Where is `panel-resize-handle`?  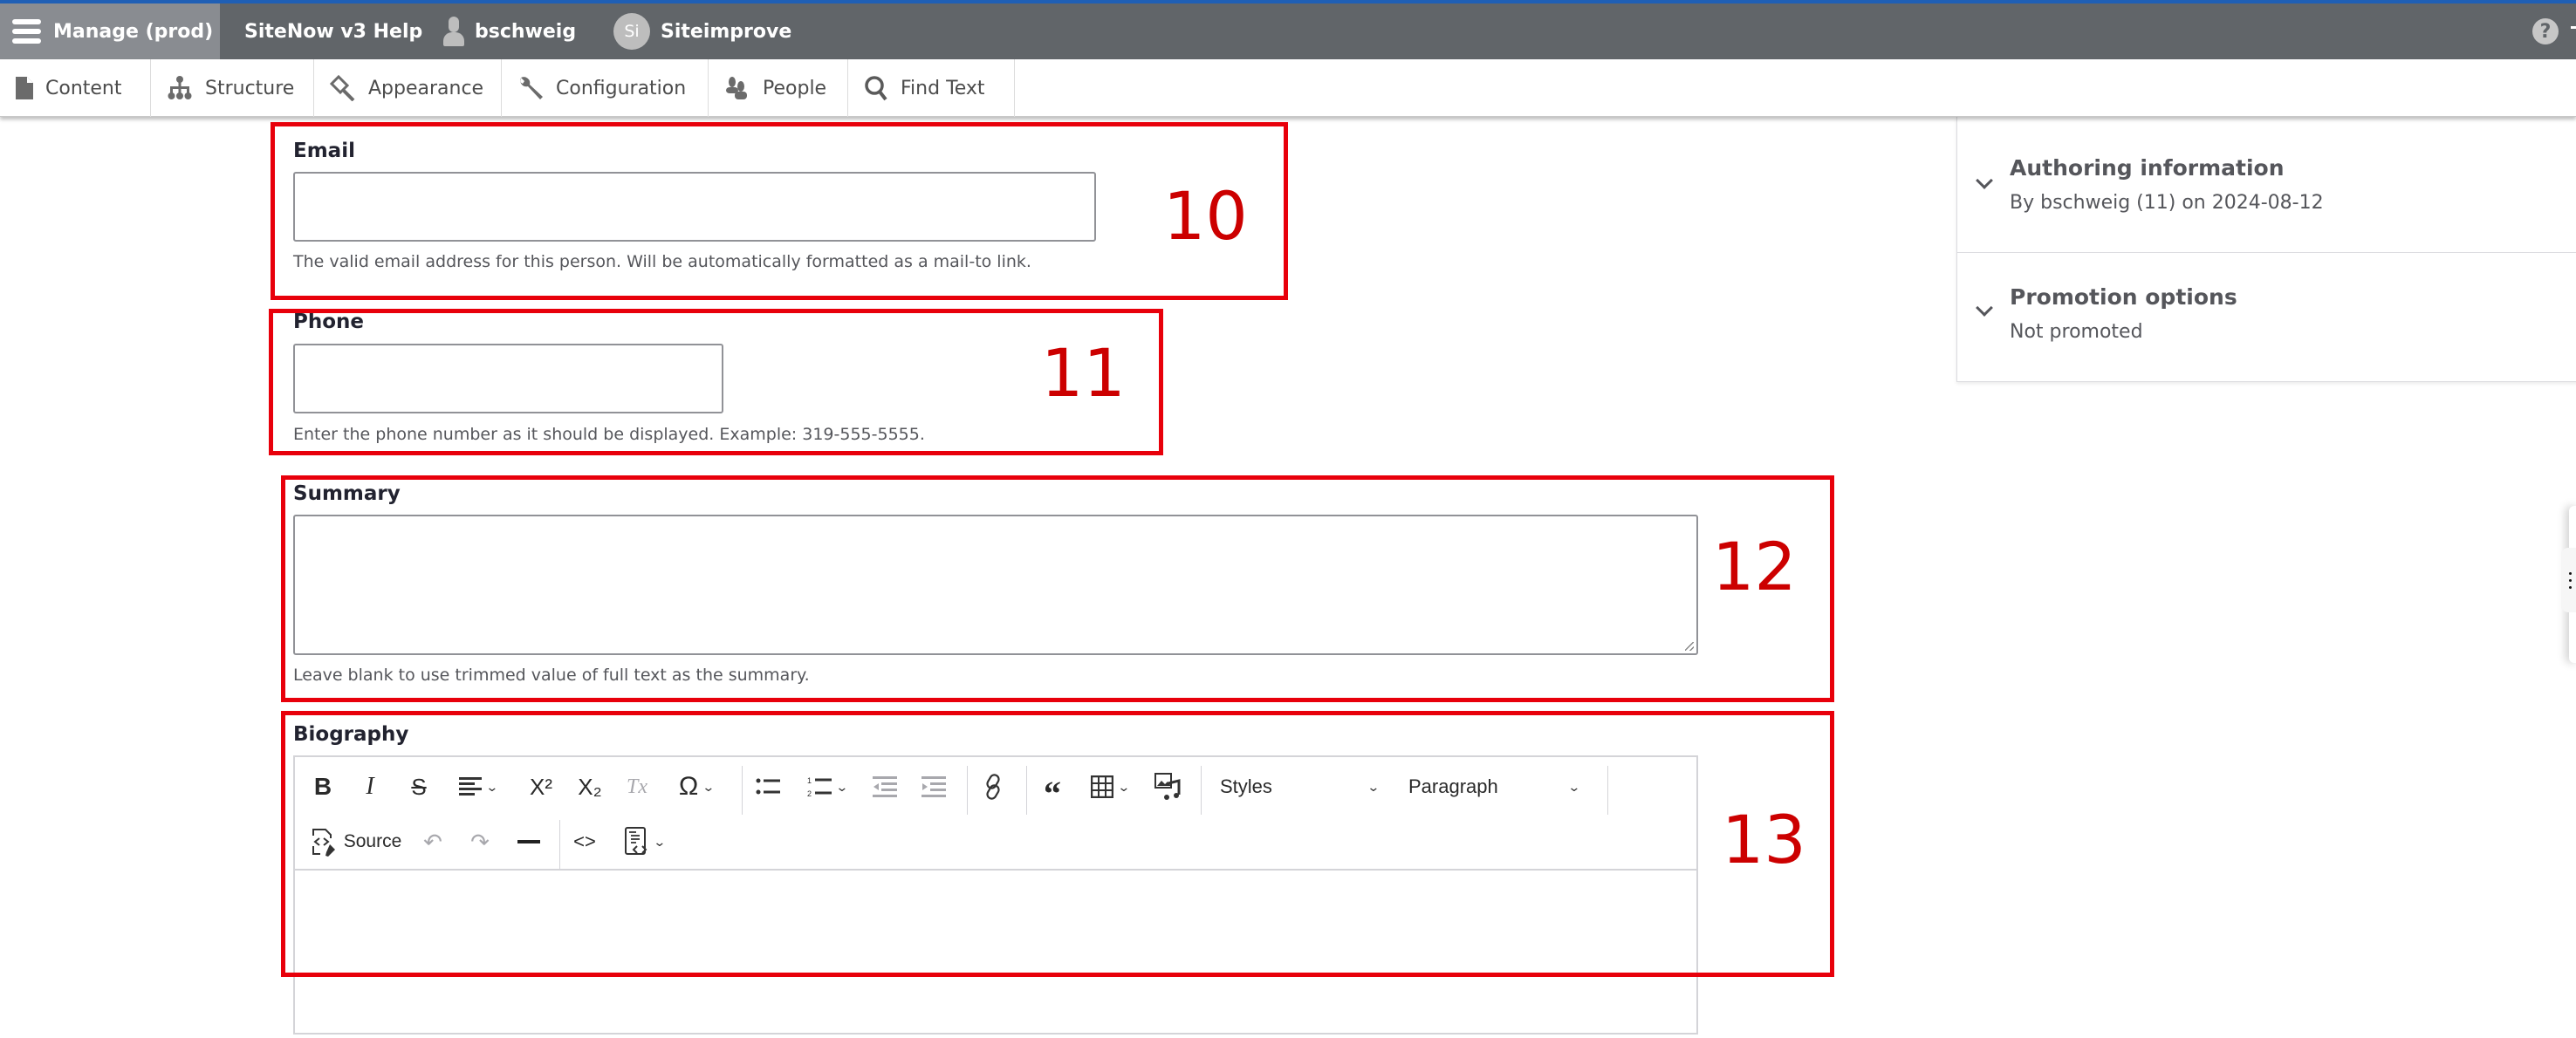
panel-resize-handle is located at coordinates (2568, 580).